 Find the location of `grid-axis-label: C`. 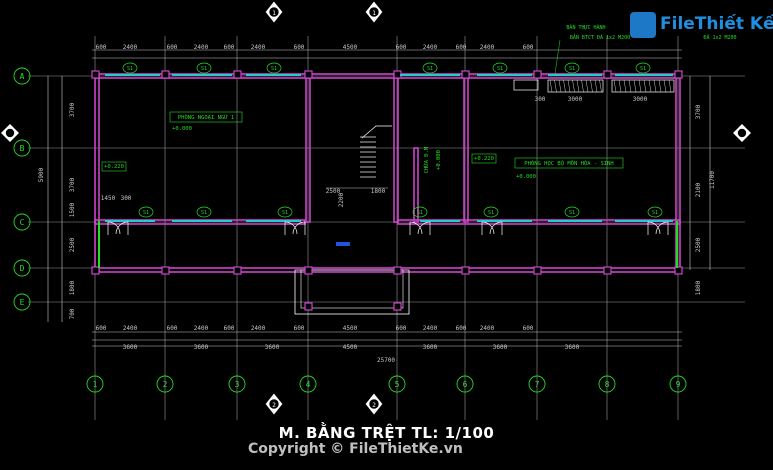

grid-axis-label: C is located at coordinates (22, 222).